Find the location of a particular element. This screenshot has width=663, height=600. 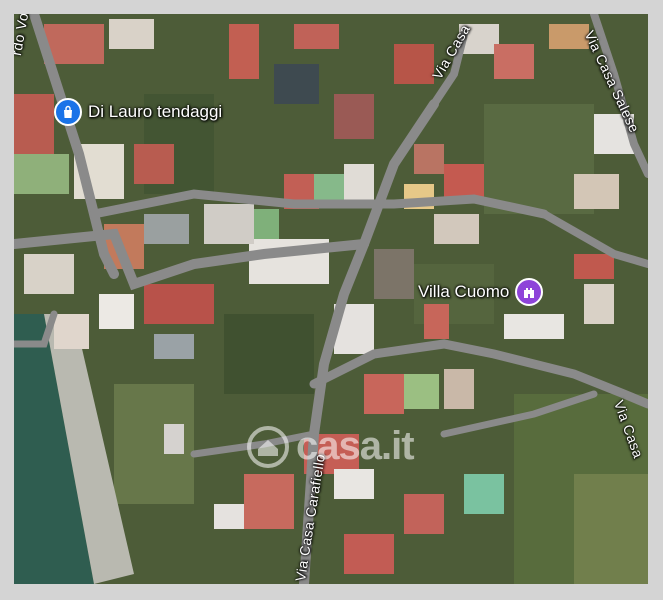

poi-di-lauro-tendaggi: Di Lauro tendaggi is located at coordinates (138, 112).